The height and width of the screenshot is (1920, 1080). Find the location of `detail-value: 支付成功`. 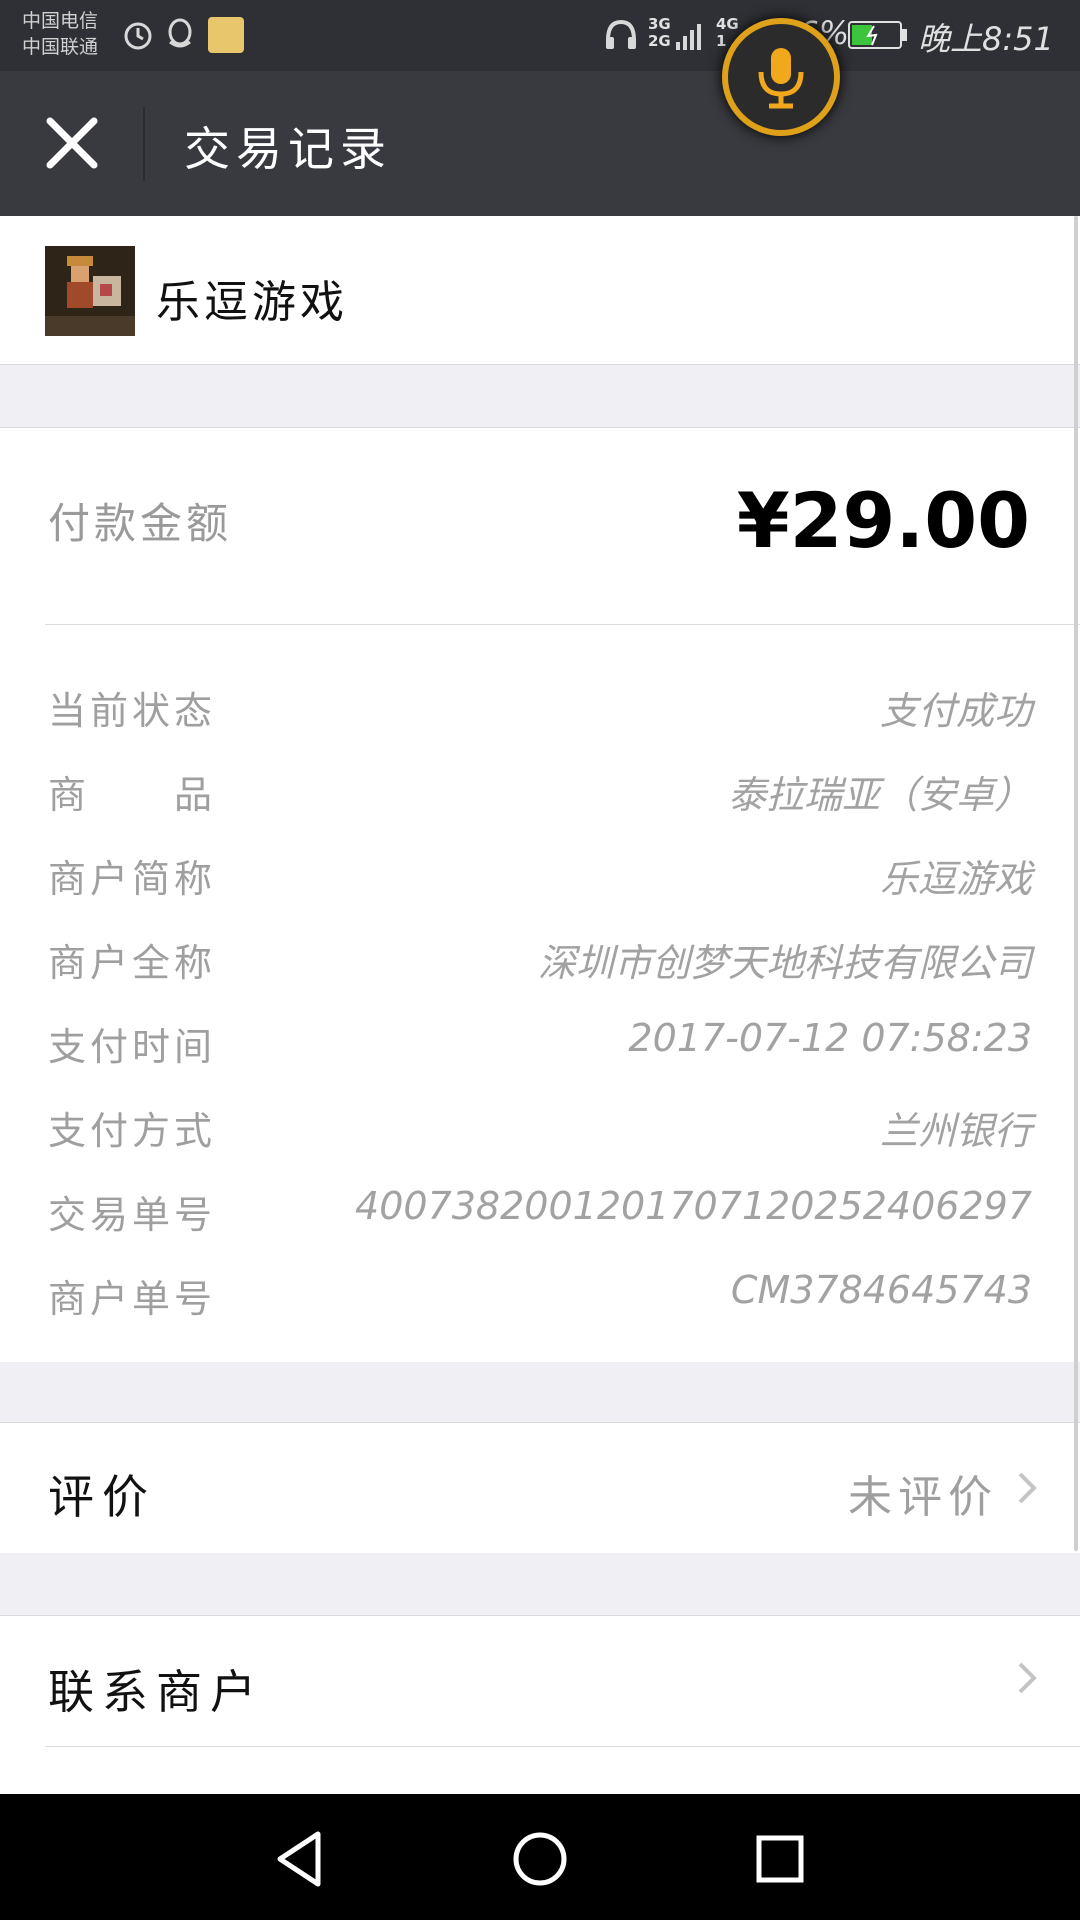

detail-value: 支付成功 is located at coordinates (955, 711).